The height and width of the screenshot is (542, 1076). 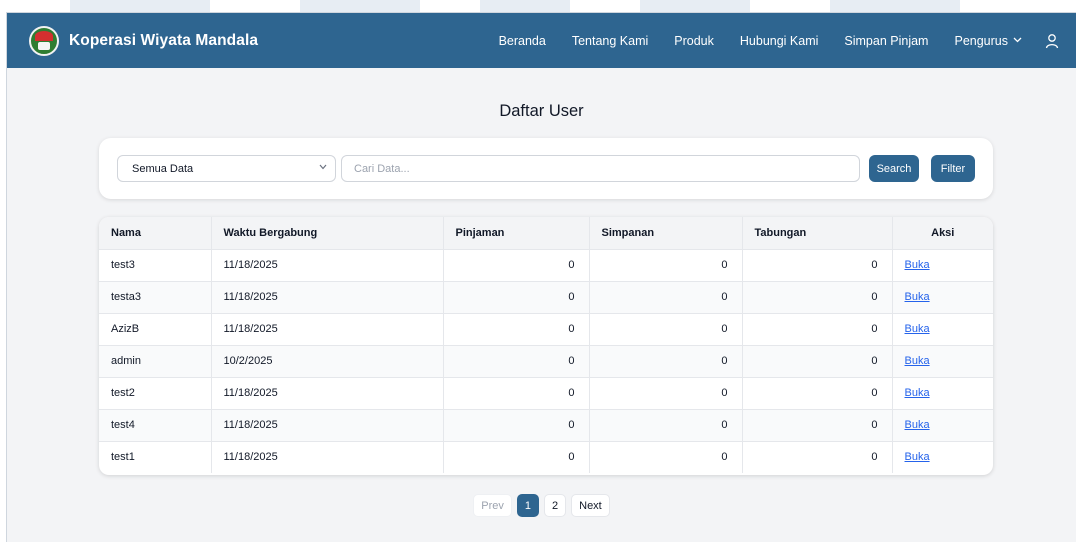 What do you see at coordinates (694, 41) in the screenshot?
I see `nav-produk: Produk` at bounding box center [694, 41].